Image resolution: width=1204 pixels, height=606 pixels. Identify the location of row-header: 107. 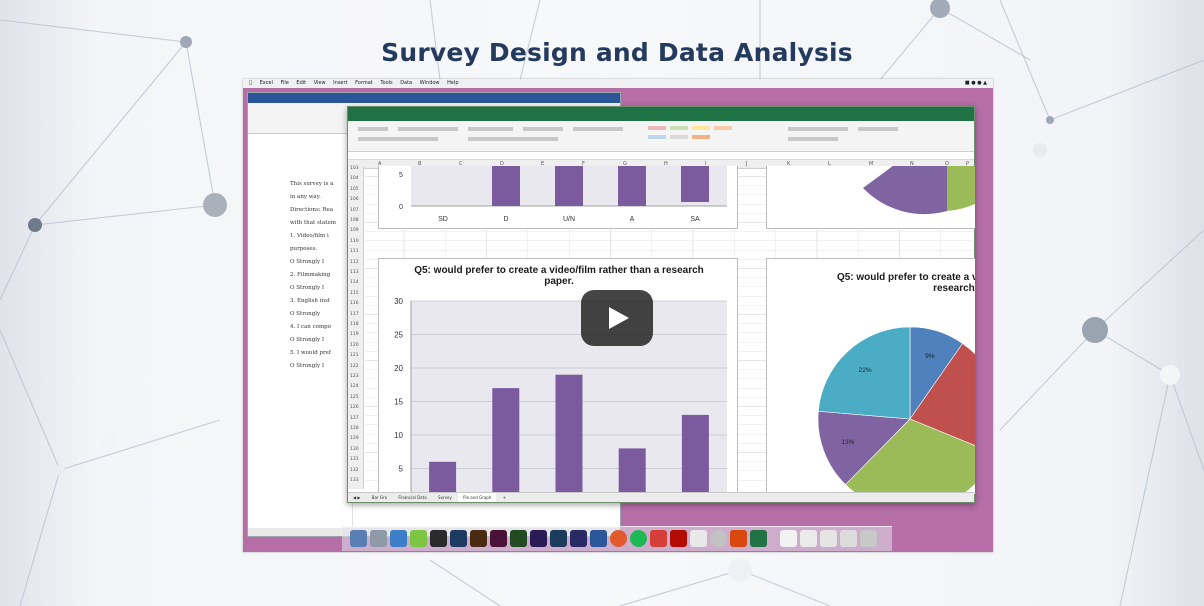
(354, 210).